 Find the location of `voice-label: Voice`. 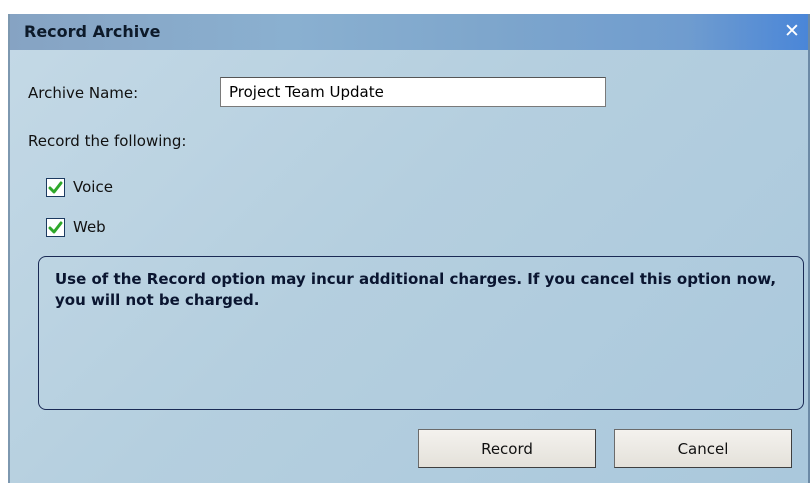

voice-label: Voice is located at coordinates (93, 187).